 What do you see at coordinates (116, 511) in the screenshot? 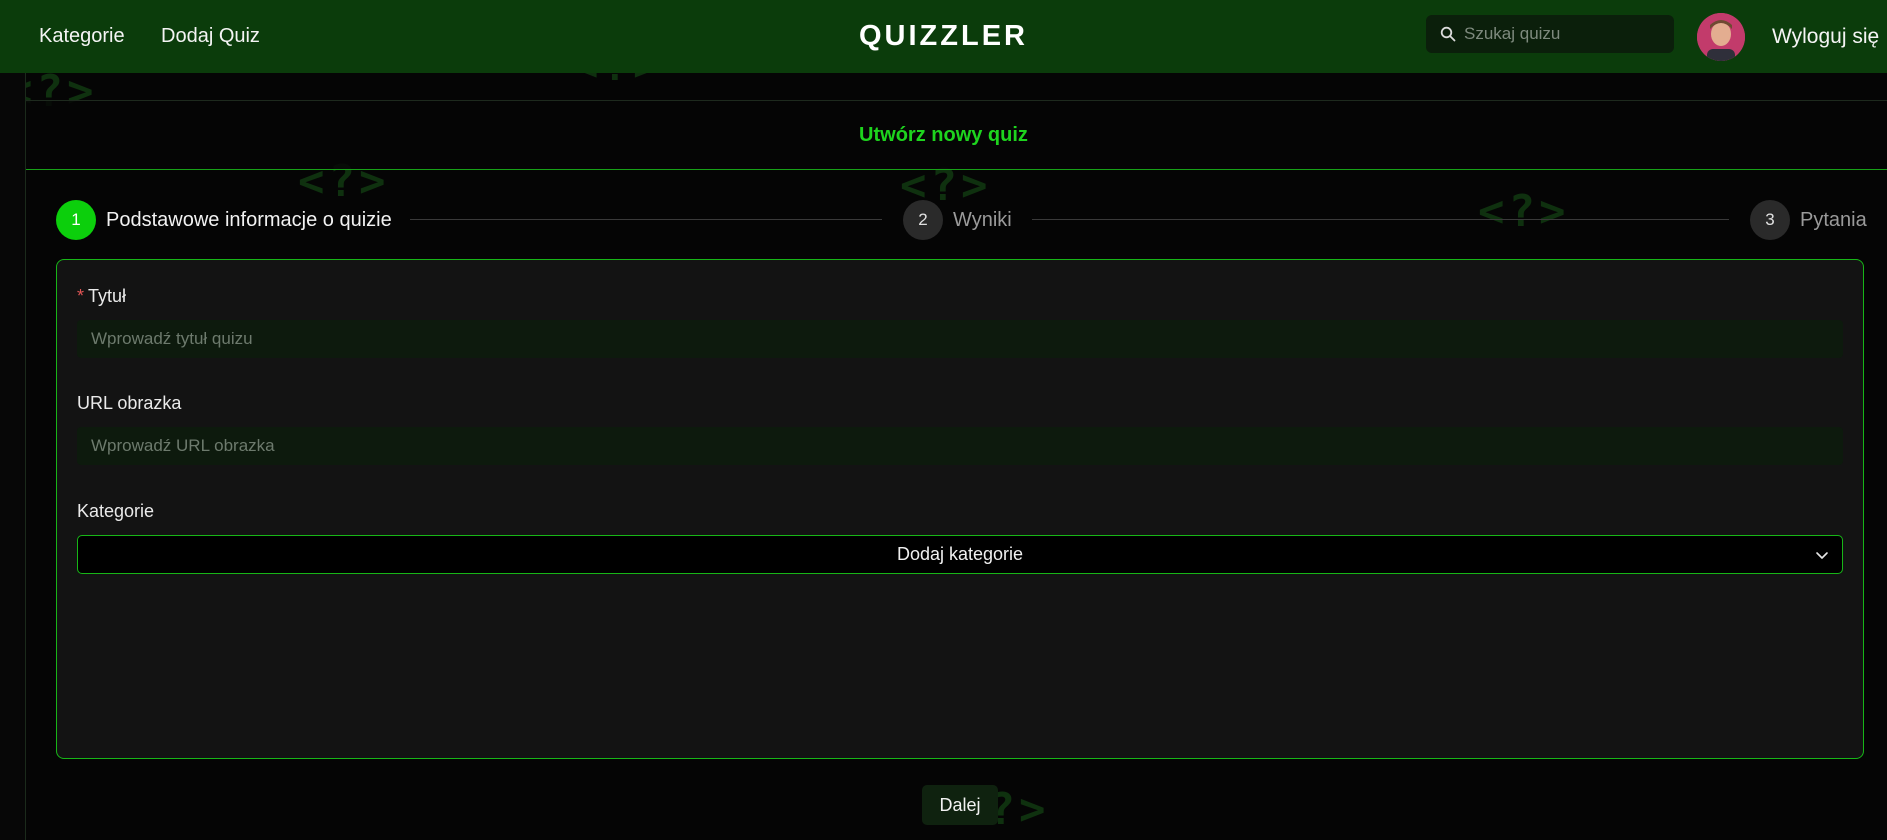
I see `categories-label: Kategorie` at bounding box center [116, 511].